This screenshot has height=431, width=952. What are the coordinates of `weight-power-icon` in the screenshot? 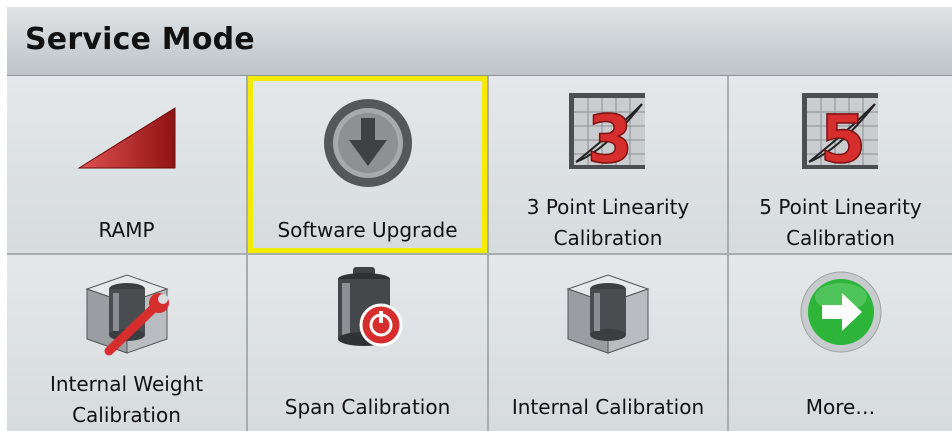 It's located at (369, 307).